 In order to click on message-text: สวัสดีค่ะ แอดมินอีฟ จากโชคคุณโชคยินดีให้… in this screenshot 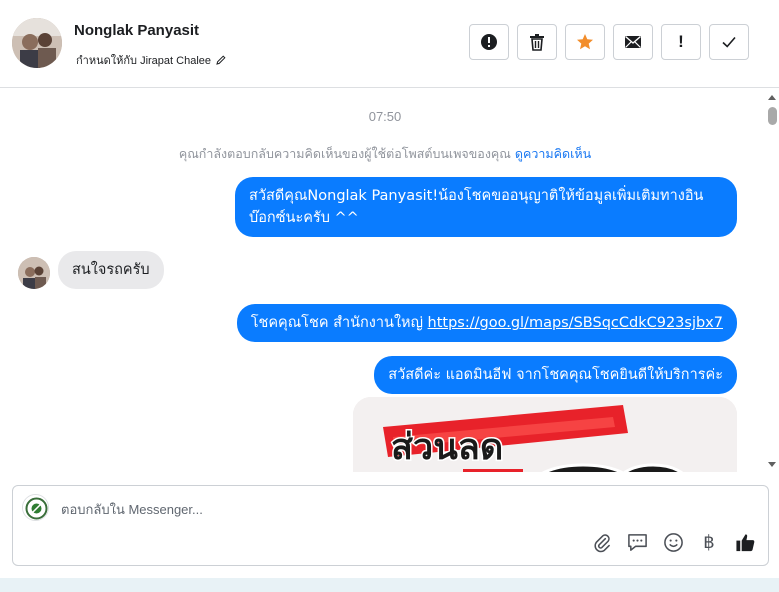, I will do `click(555, 375)`.